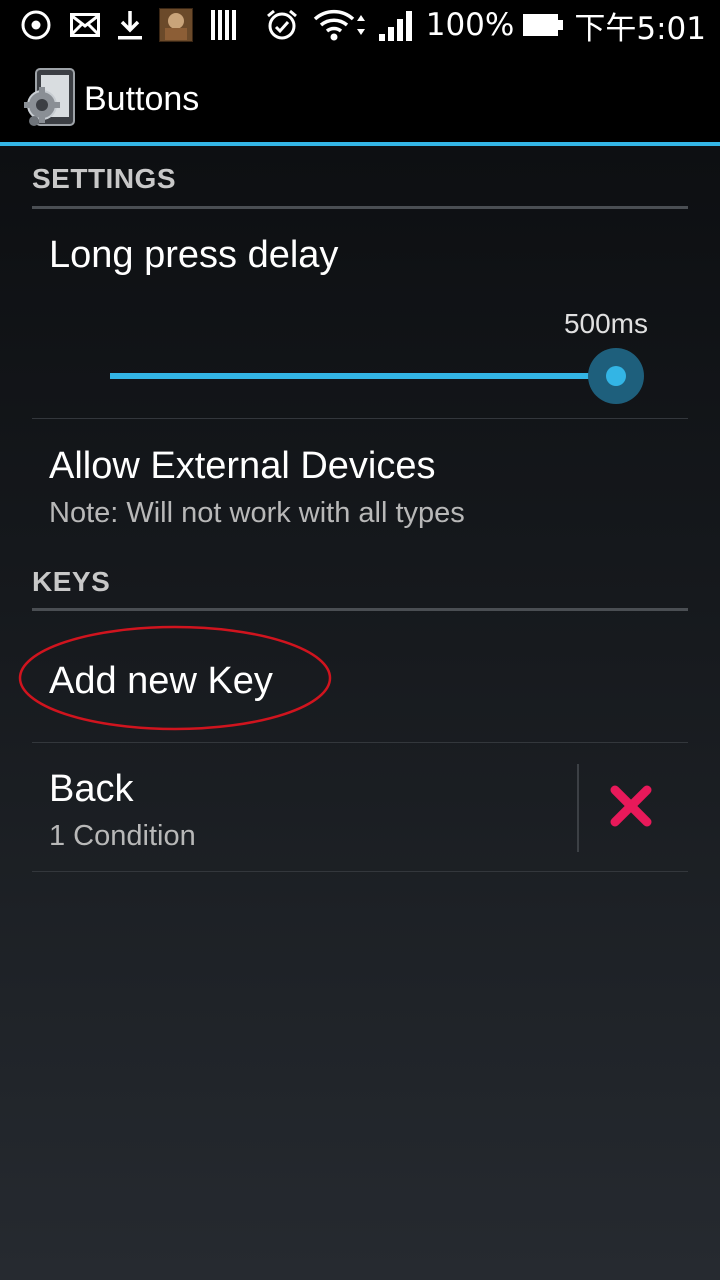  What do you see at coordinates (396, 25) in the screenshot?
I see `signal-icon` at bounding box center [396, 25].